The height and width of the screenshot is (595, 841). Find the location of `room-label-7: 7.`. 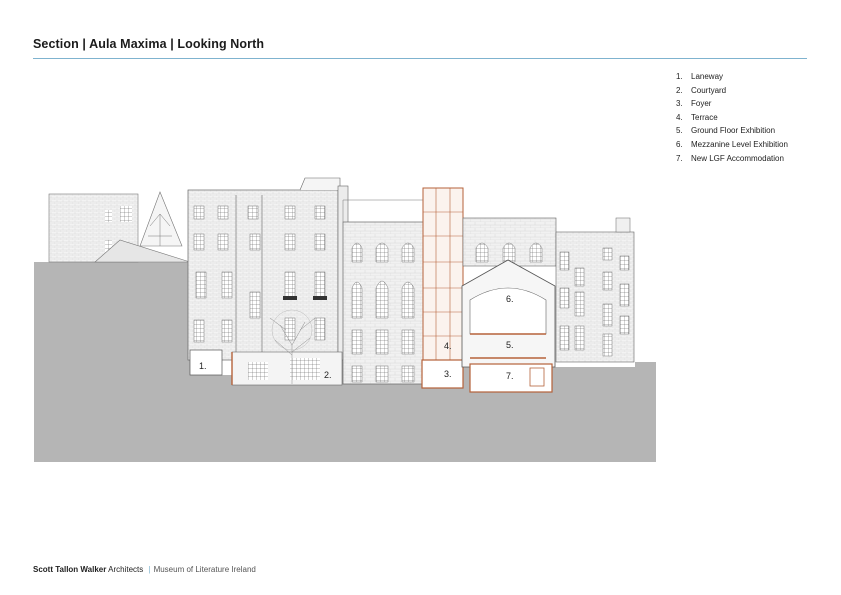

room-label-7: 7. is located at coordinates (510, 376).